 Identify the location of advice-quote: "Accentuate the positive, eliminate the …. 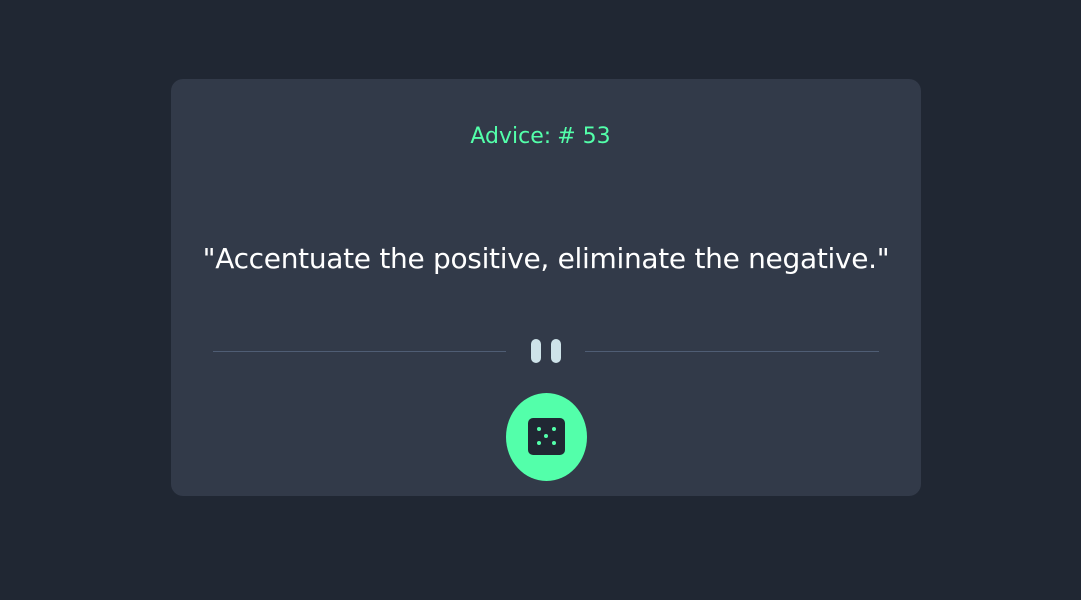
(546, 258).